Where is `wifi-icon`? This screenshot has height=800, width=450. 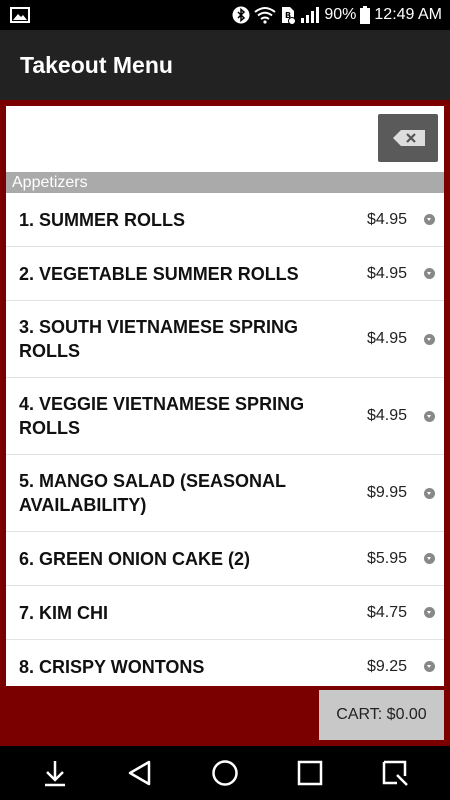 wifi-icon is located at coordinates (265, 15).